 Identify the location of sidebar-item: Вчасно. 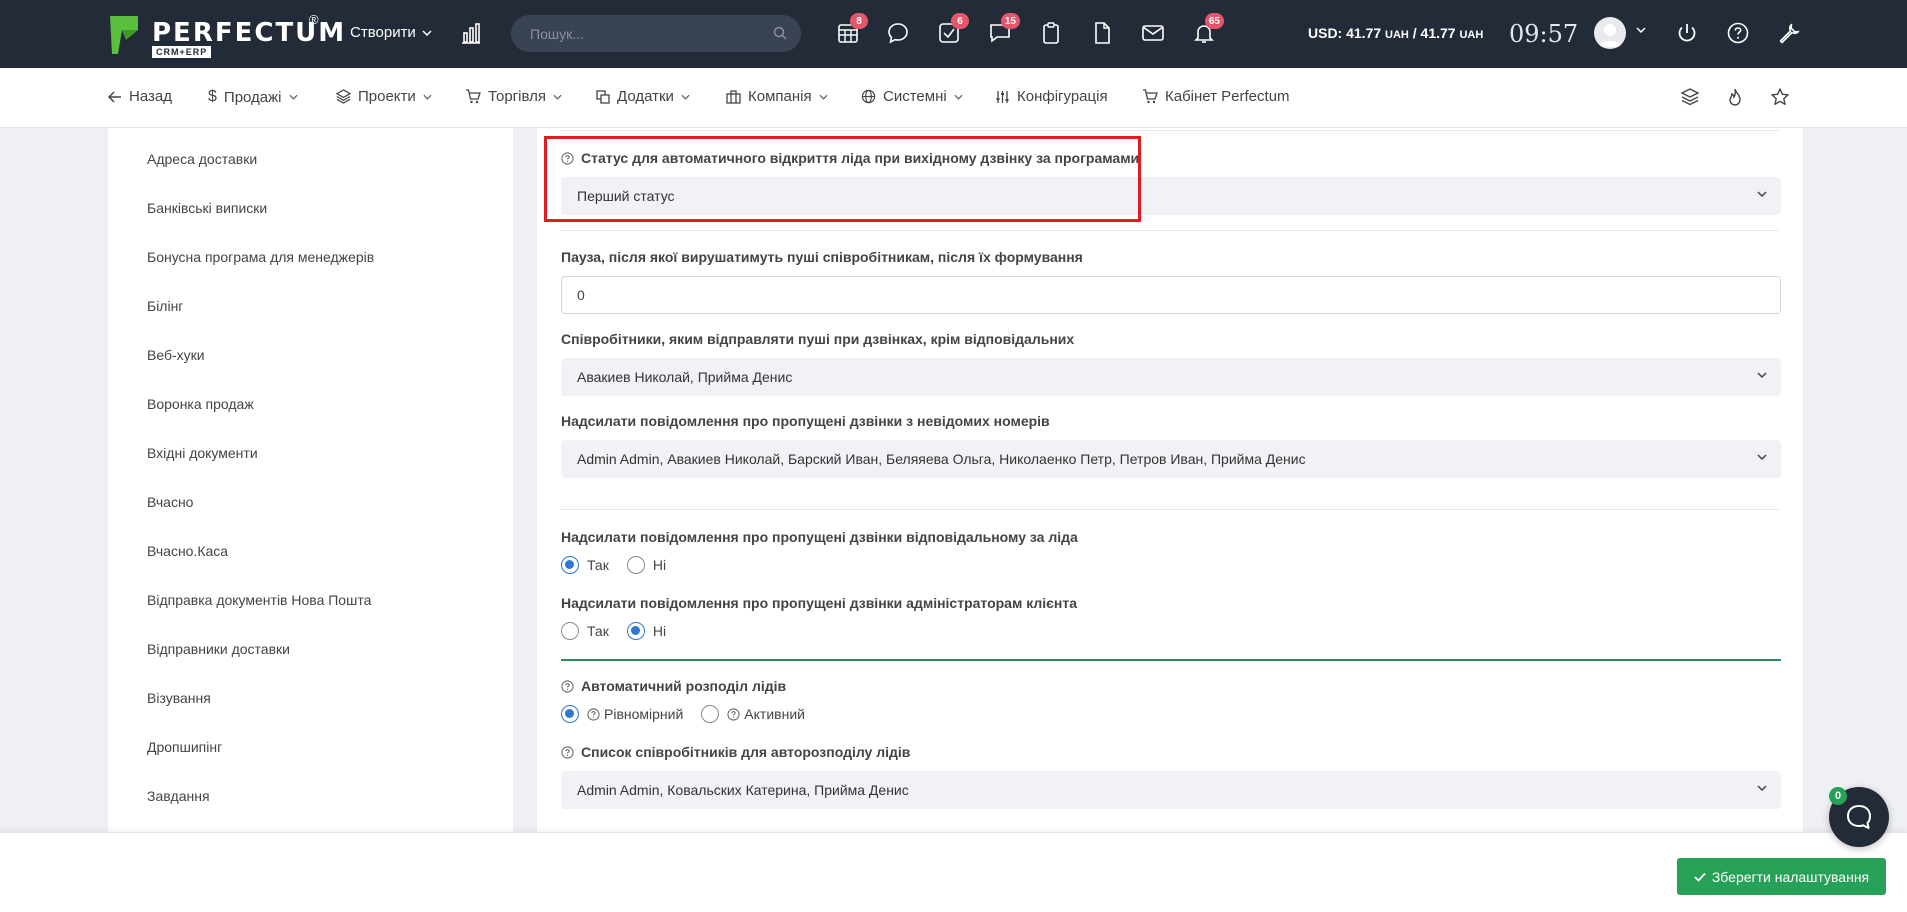
(170, 502).